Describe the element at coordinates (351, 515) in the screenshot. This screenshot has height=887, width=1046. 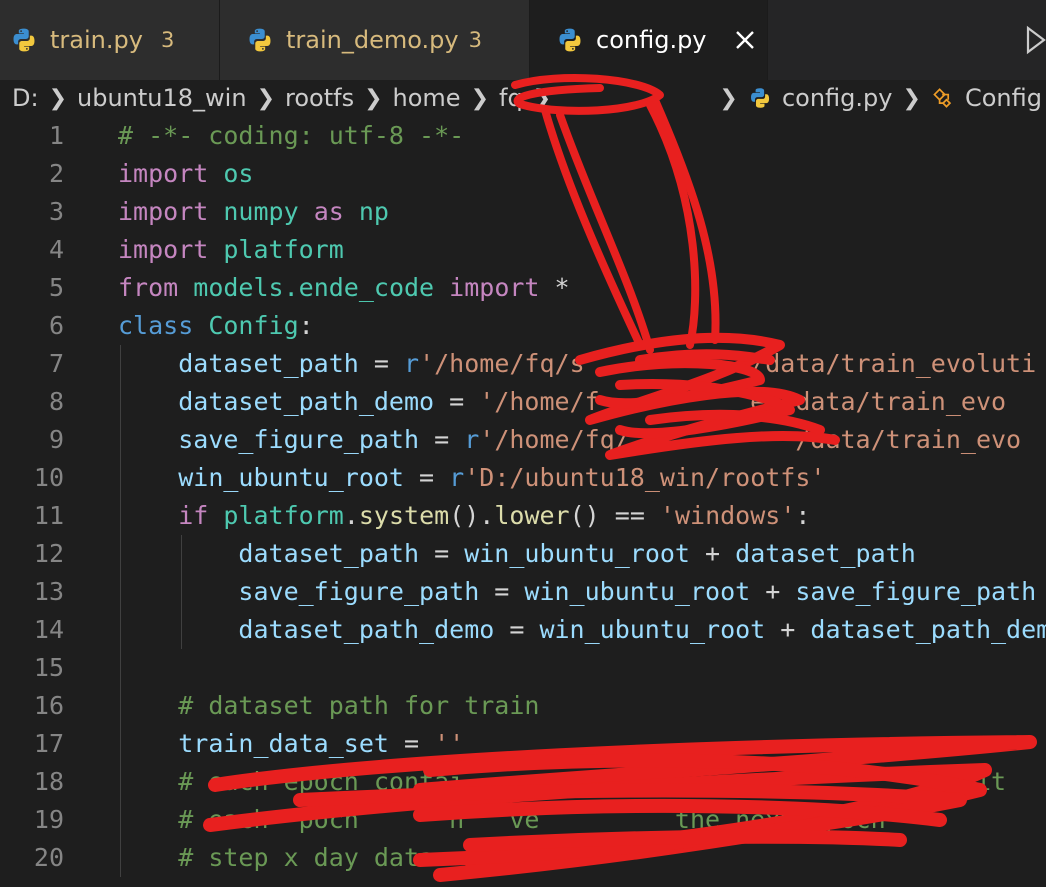
I see `code-token: .` at that location.